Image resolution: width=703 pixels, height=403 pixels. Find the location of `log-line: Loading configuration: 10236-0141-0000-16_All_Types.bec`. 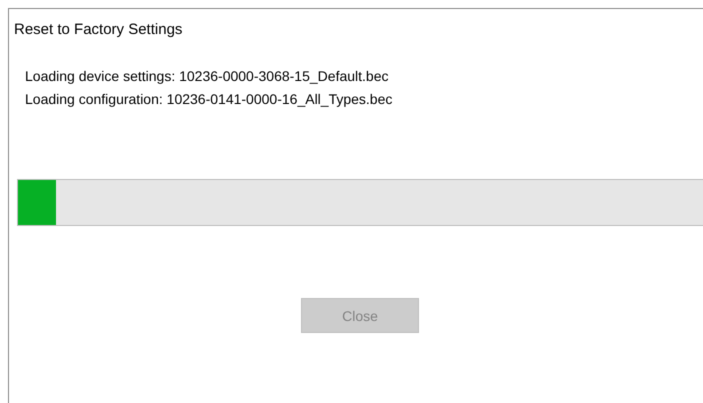

log-line: Loading configuration: 10236-0141-0000-16_All_Types.bec is located at coordinates (209, 99).